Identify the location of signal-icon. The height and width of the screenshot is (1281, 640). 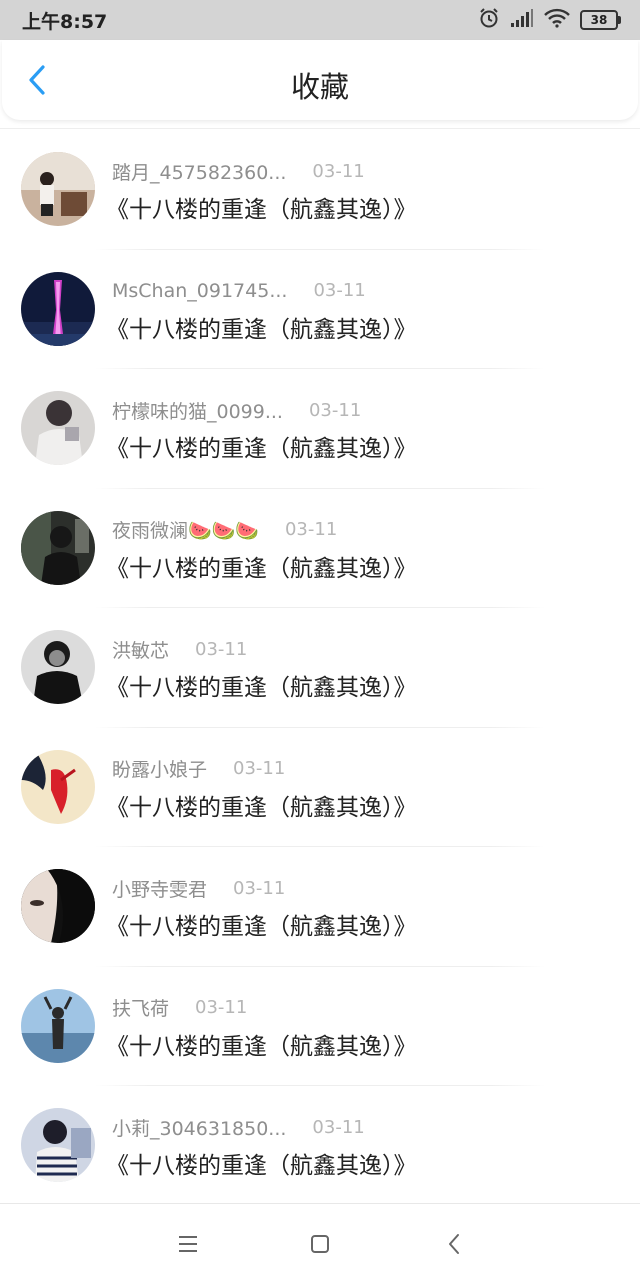
(522, 20).